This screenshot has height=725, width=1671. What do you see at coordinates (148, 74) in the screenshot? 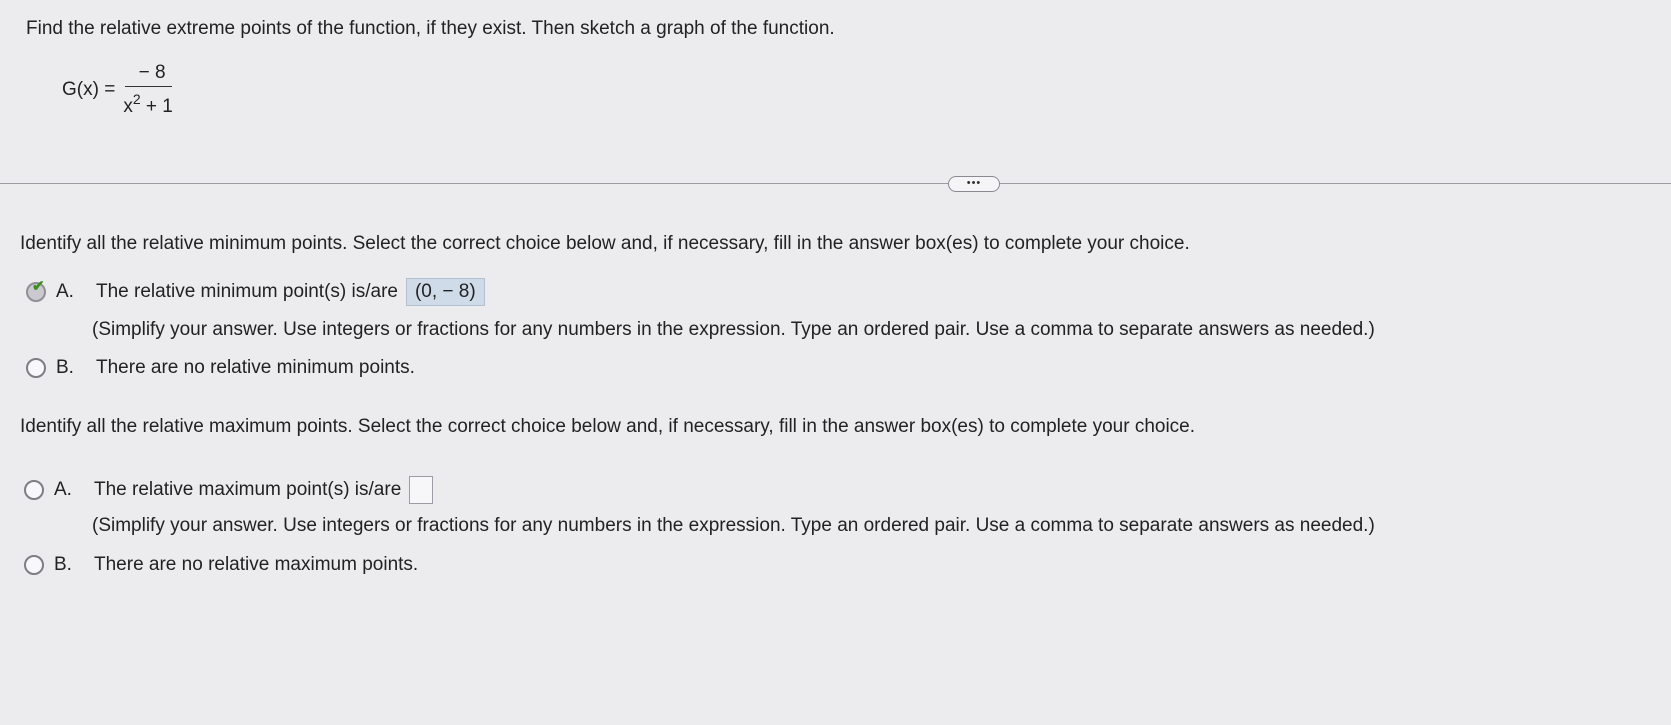
I see `fraction-numerator: − 8` at bounding box center [148, 74].